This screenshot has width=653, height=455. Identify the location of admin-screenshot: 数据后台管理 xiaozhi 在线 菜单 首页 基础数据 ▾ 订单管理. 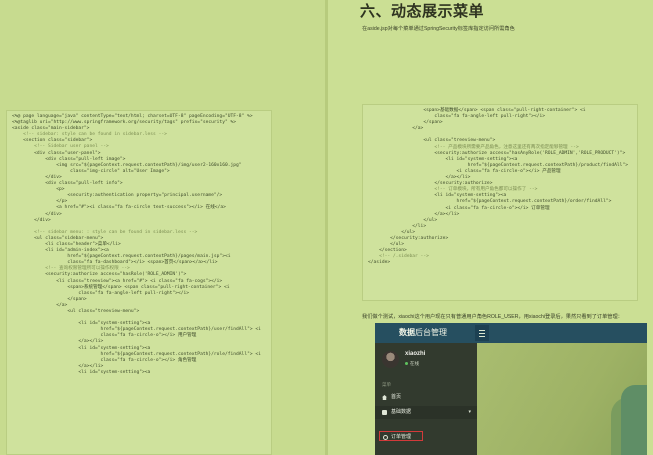
(511, 389).